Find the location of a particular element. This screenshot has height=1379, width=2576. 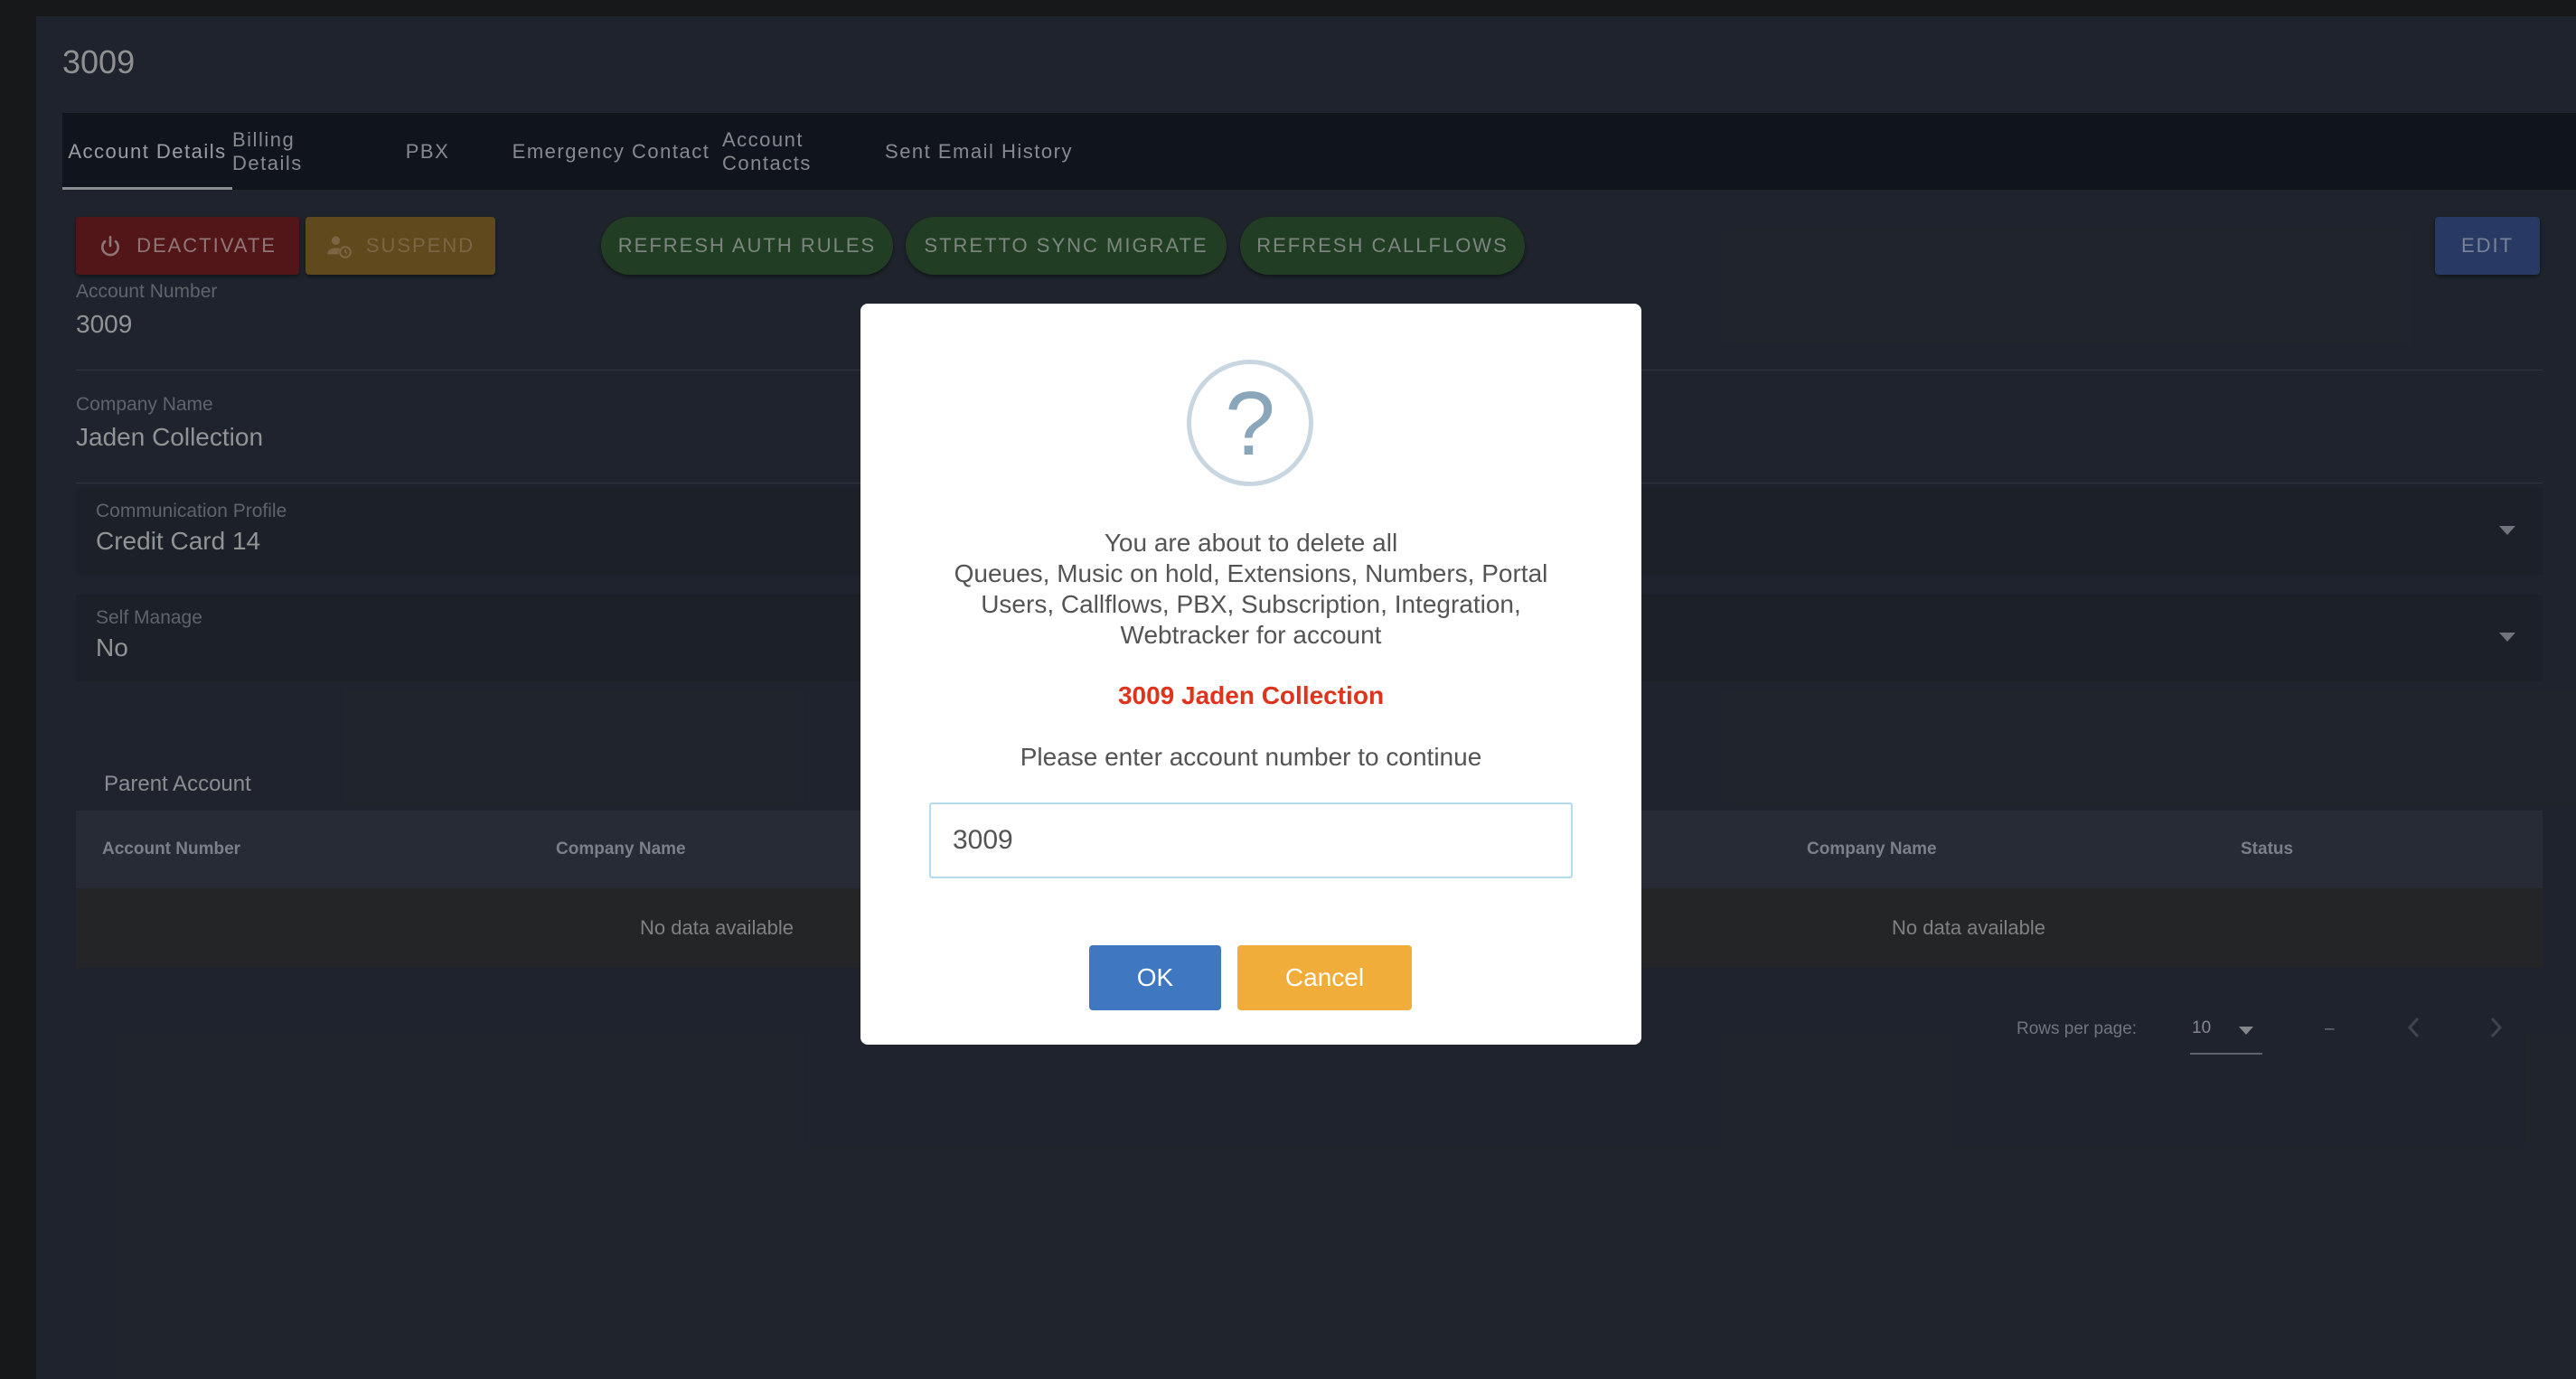

dialog-account-name: 3009 Jaden Collection is located at coordinates (1251, 695).